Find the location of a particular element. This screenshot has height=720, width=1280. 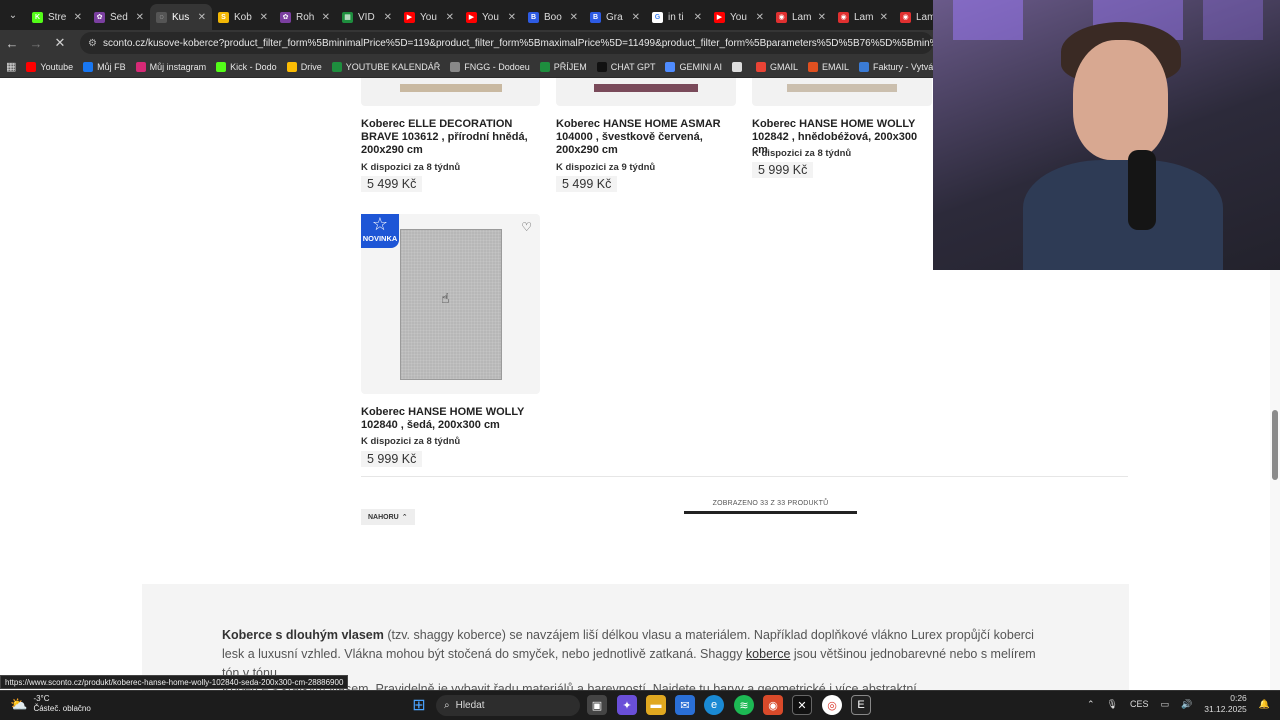

notifications-icon: 🔔 is located at coordinates (1264, 704).